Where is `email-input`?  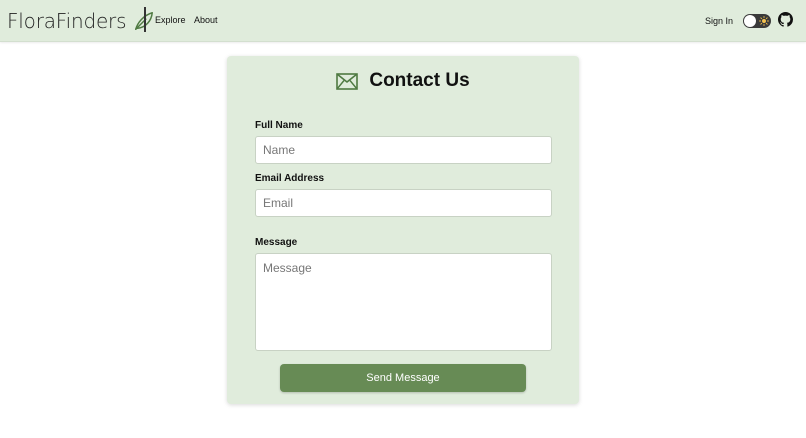 email-input is located at coordinates (403, 203).